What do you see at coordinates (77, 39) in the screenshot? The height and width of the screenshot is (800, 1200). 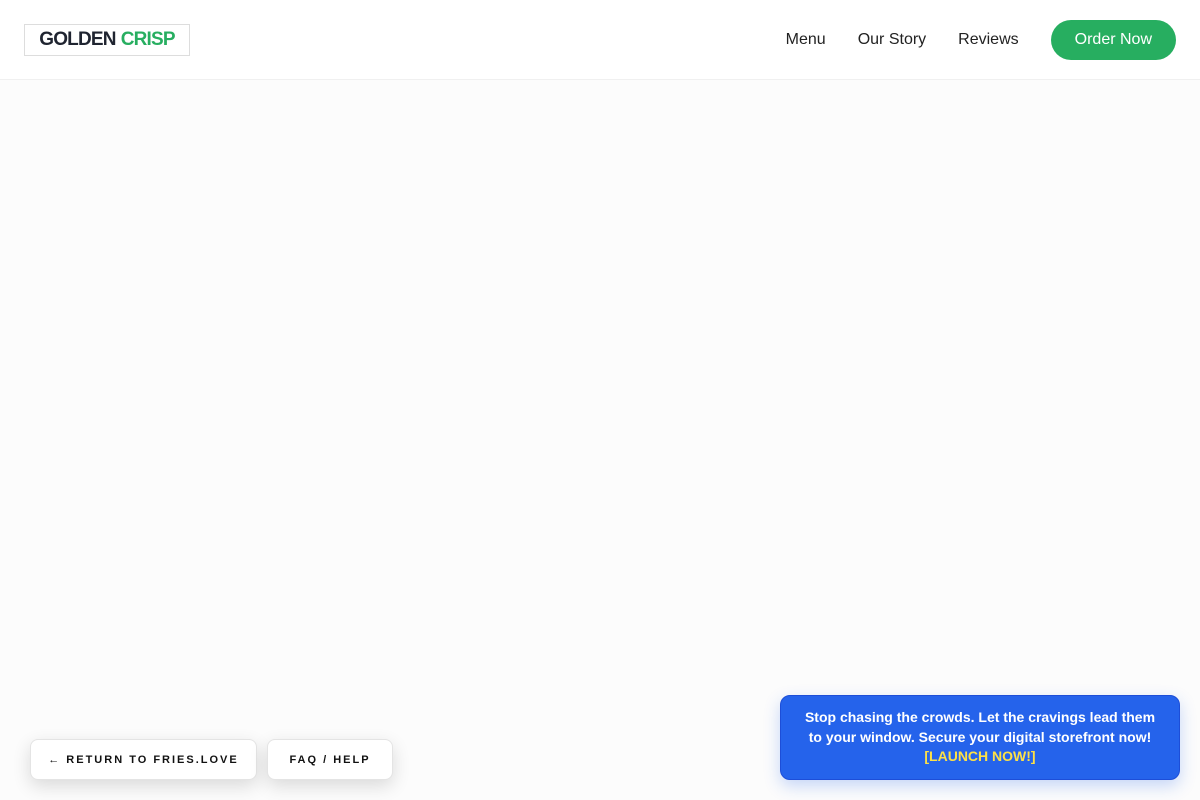 I see `logo-word-golden: GOLDEN` at bounding box center [77, 39].